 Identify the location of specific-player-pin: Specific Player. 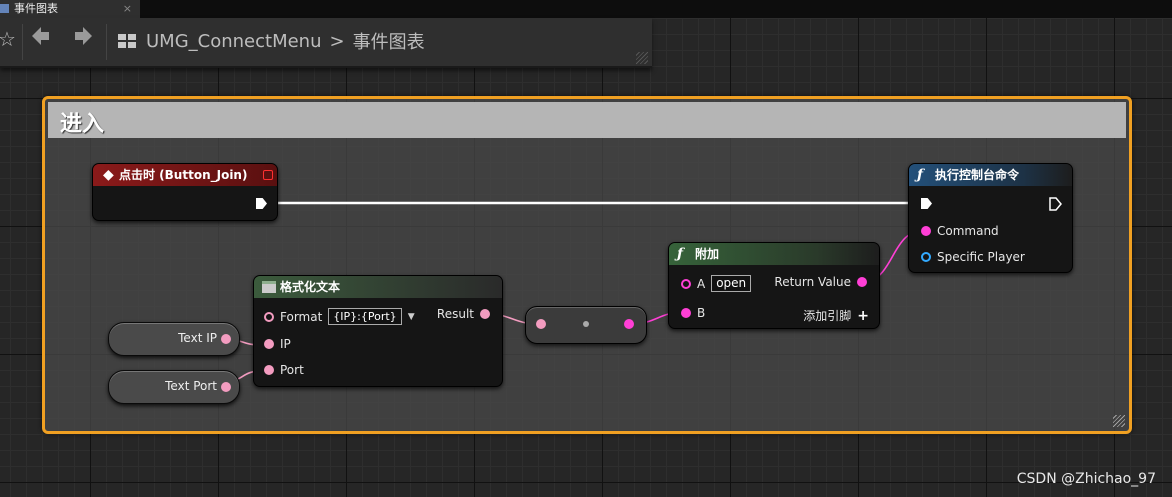
(973, 257).